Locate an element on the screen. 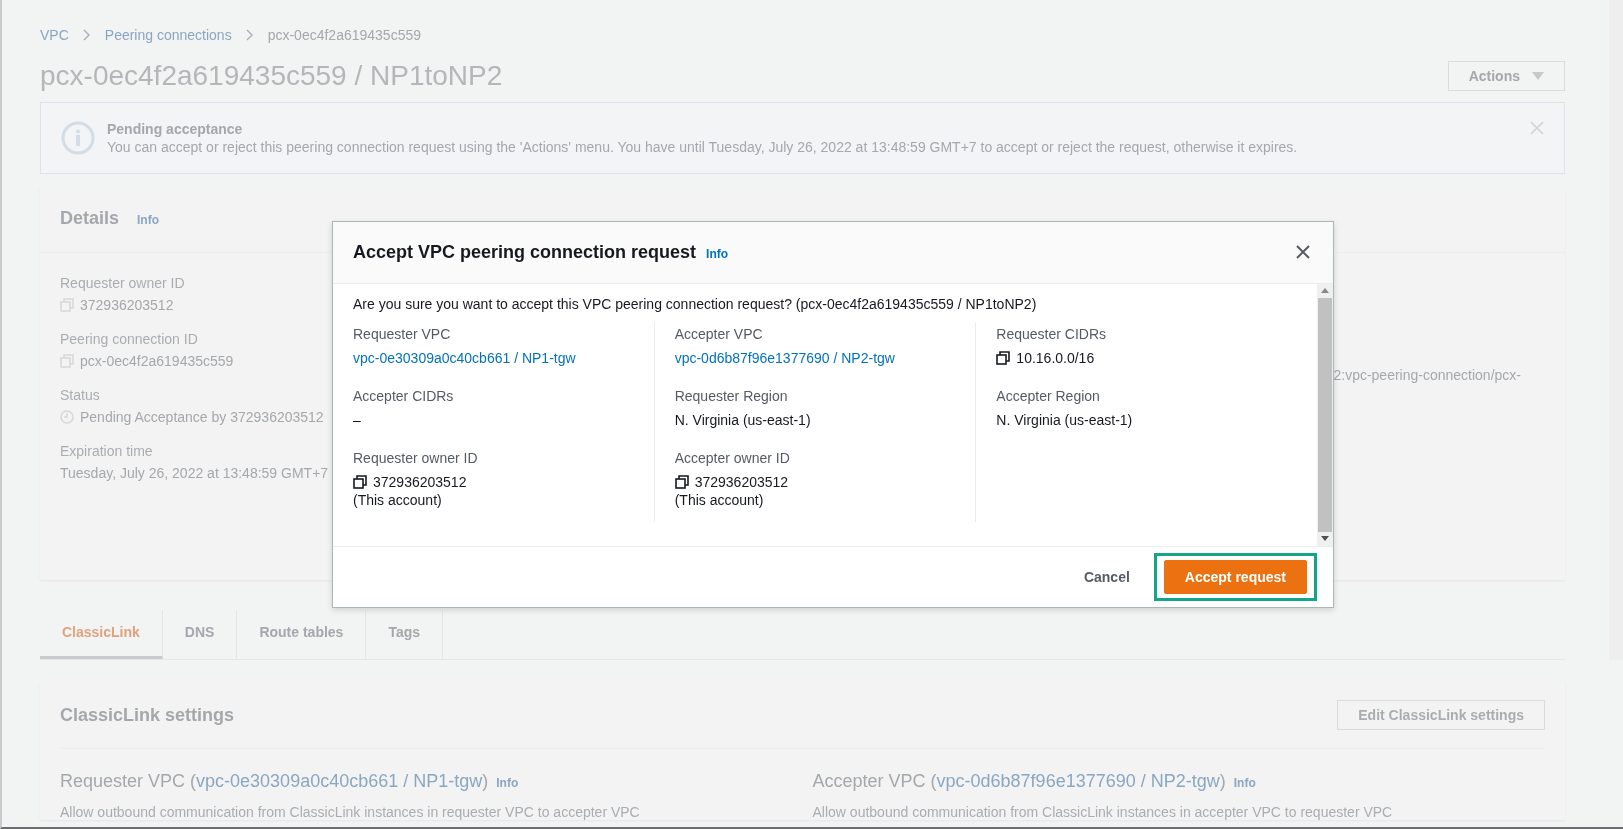 Image resolution: width=1623 pixels, height=829 pixels. panel-description: Allow outbound communication from ClassicLink instances in requester VPC to accepter VPC is located at coordinates (350, 812).